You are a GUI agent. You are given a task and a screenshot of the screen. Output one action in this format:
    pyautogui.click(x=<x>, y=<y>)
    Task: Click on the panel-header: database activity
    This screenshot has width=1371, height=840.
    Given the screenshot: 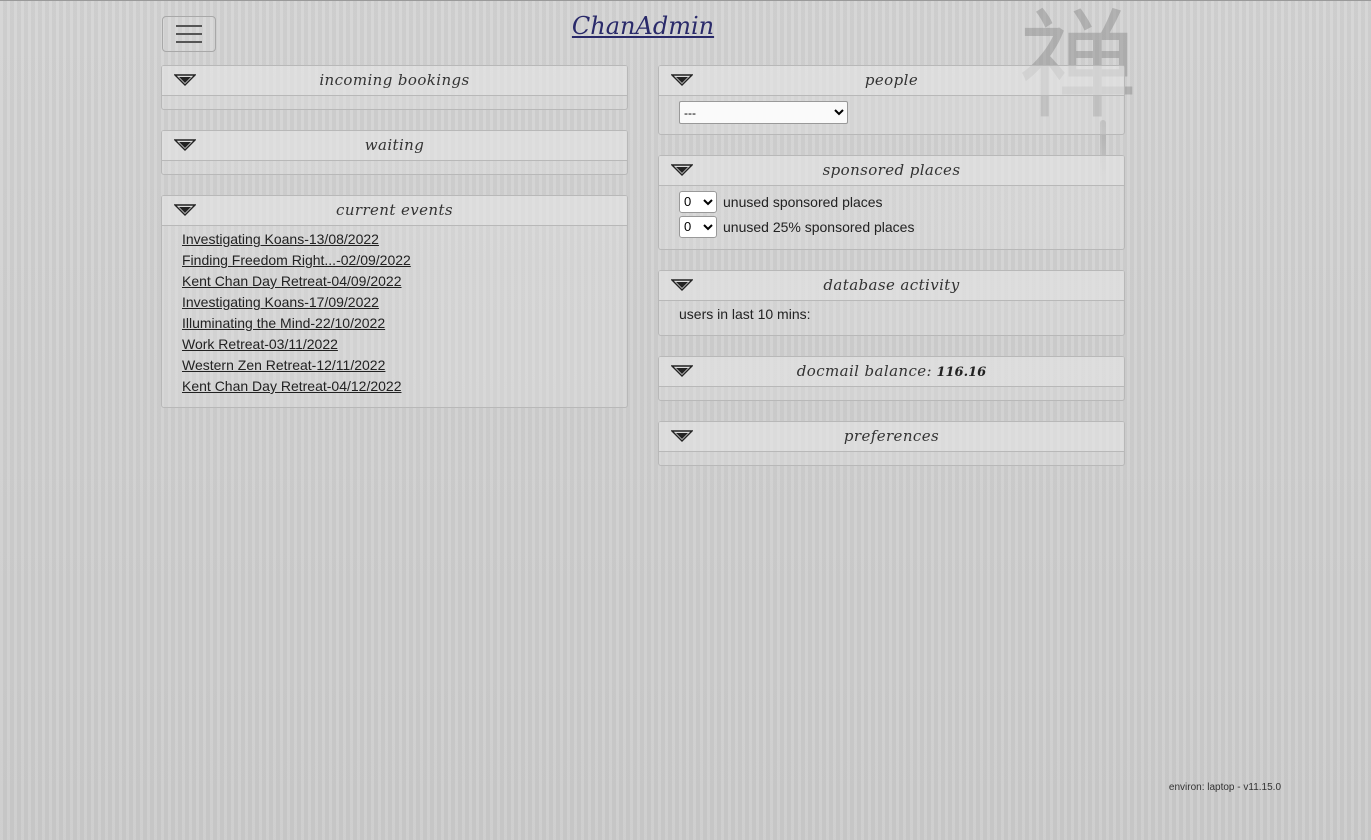 What is the action you would take?
    pyautogui.click(x=891, y=286)
    